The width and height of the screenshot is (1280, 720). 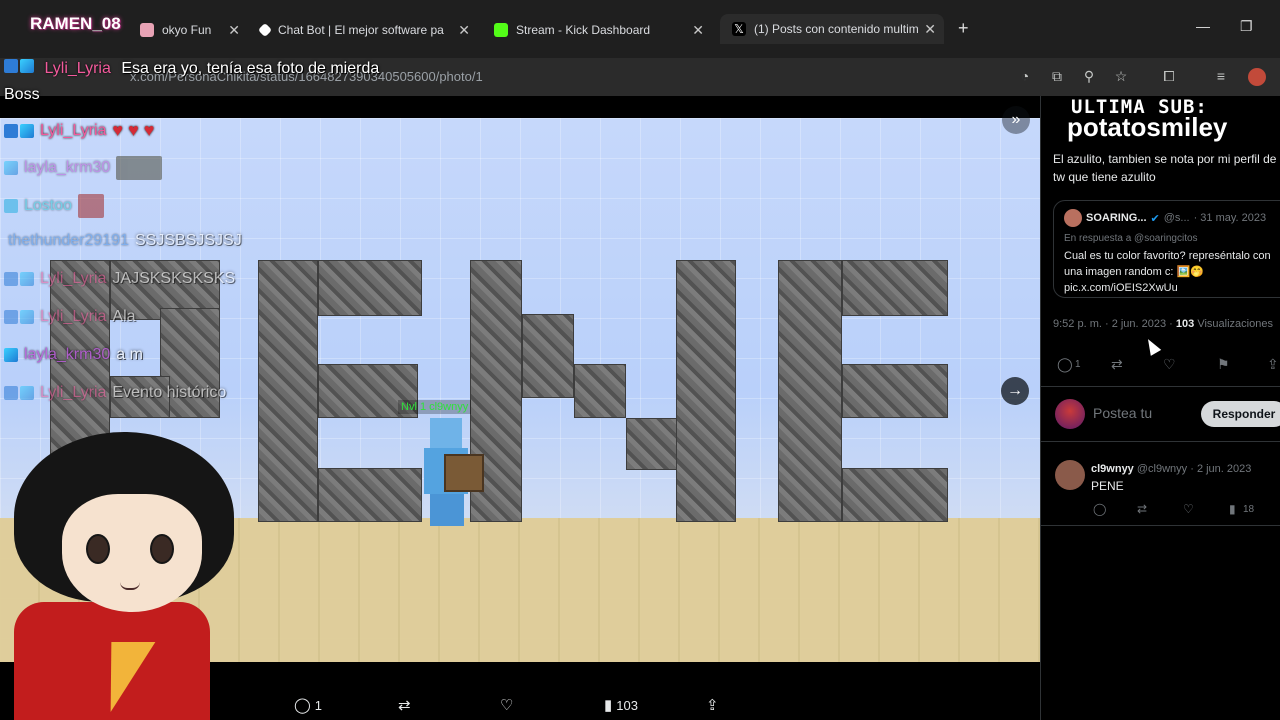 I want to click on tab-x-posts: 𝕏 (1) Posts con contenido multim ✕, so click(x=832, y=29).